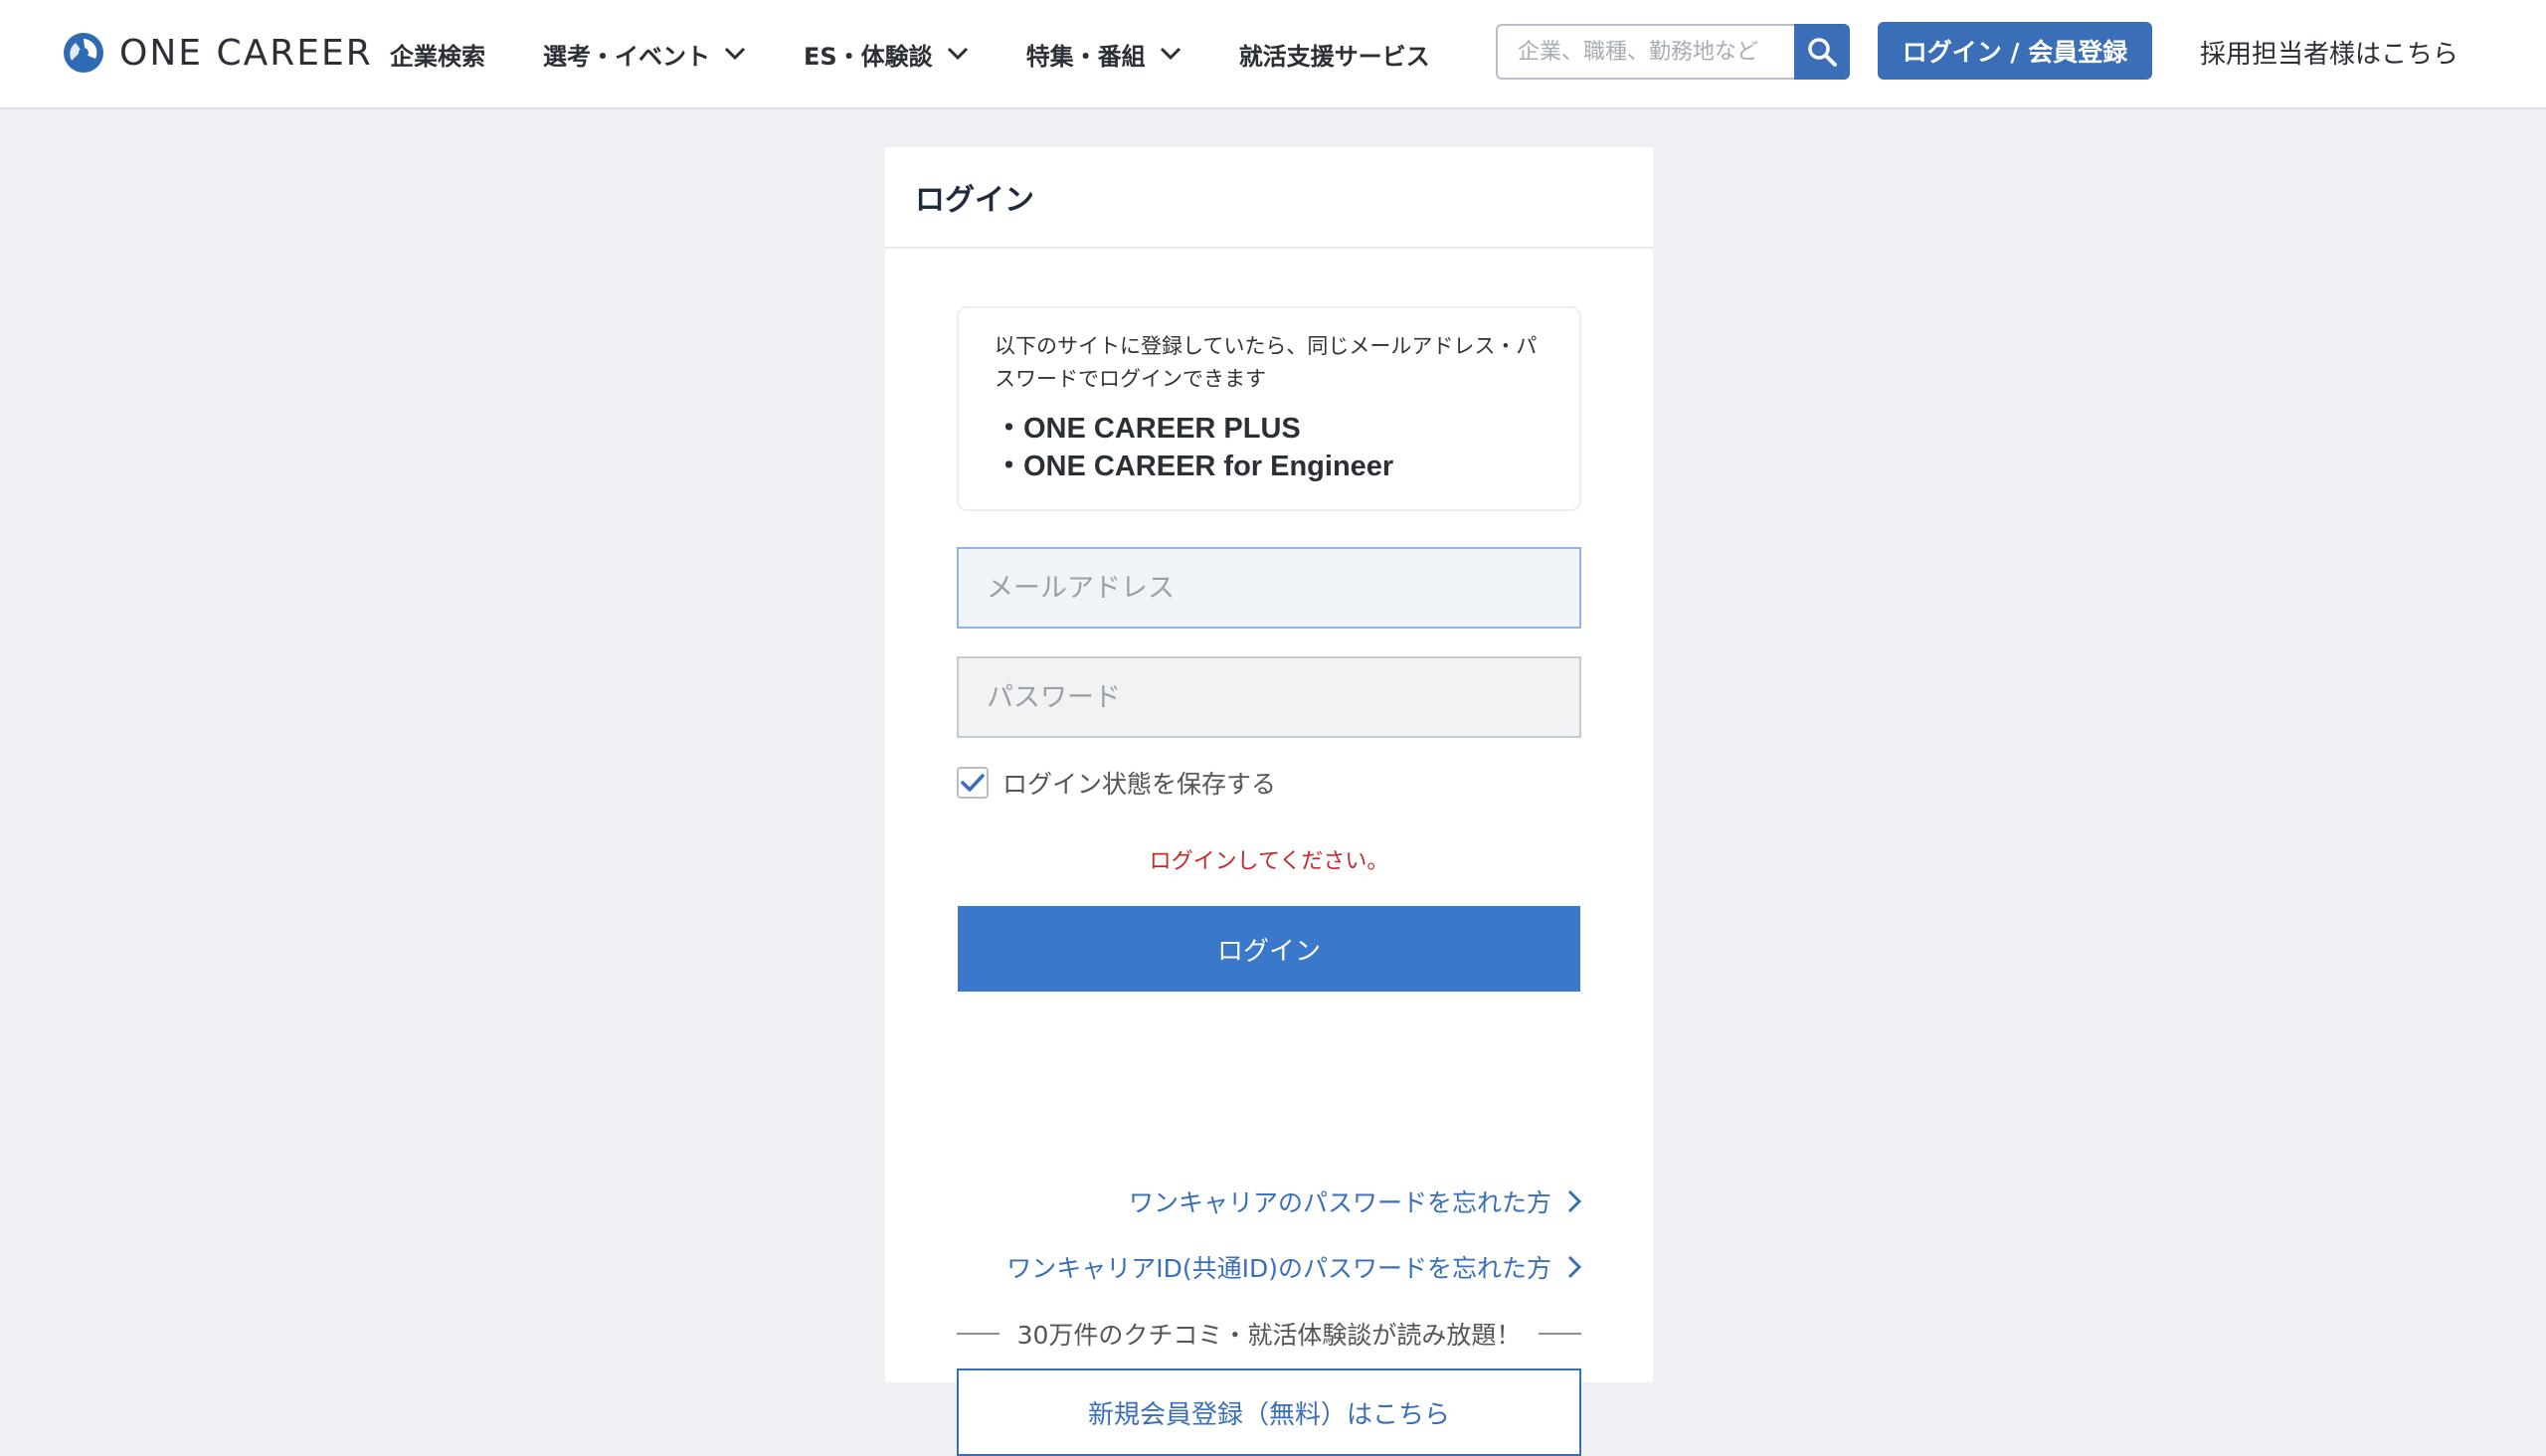  I want to click on search-icon, so click(1822, 52).